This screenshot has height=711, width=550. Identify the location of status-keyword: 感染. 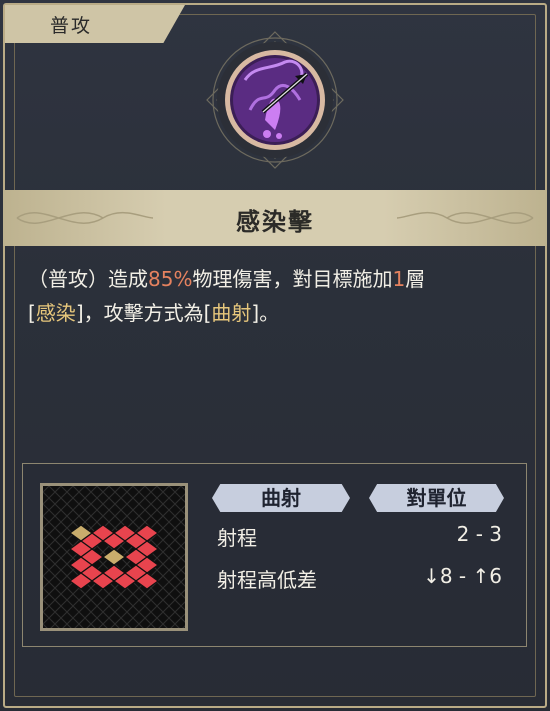
(56, 313).